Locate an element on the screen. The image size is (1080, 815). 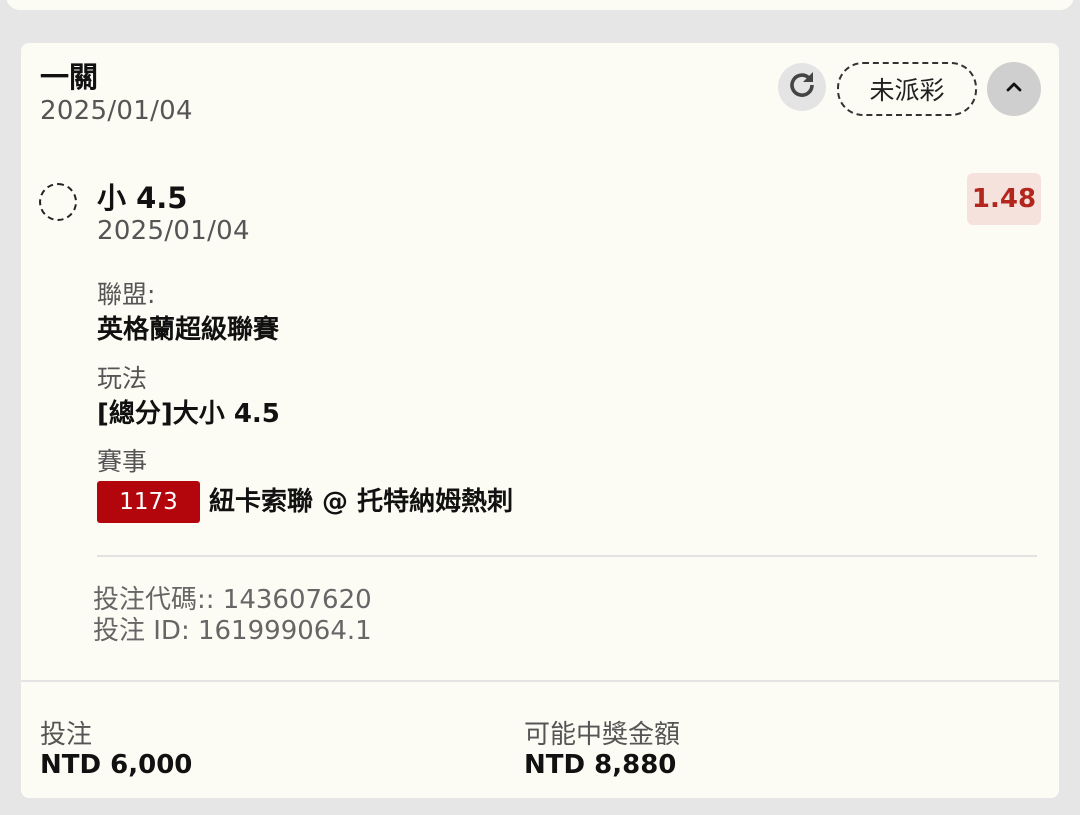
stake-value: NTD 6,000 is located at coordinates (116, 765).